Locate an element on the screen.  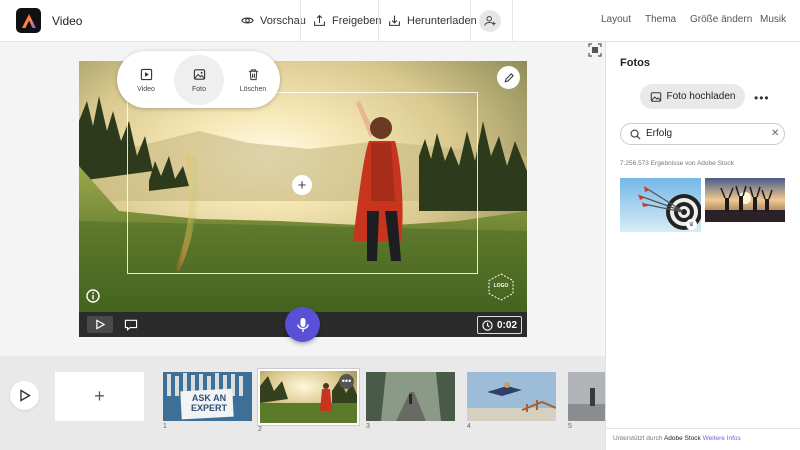
preview-button: Vorschau is located at coordinates (273, 20).